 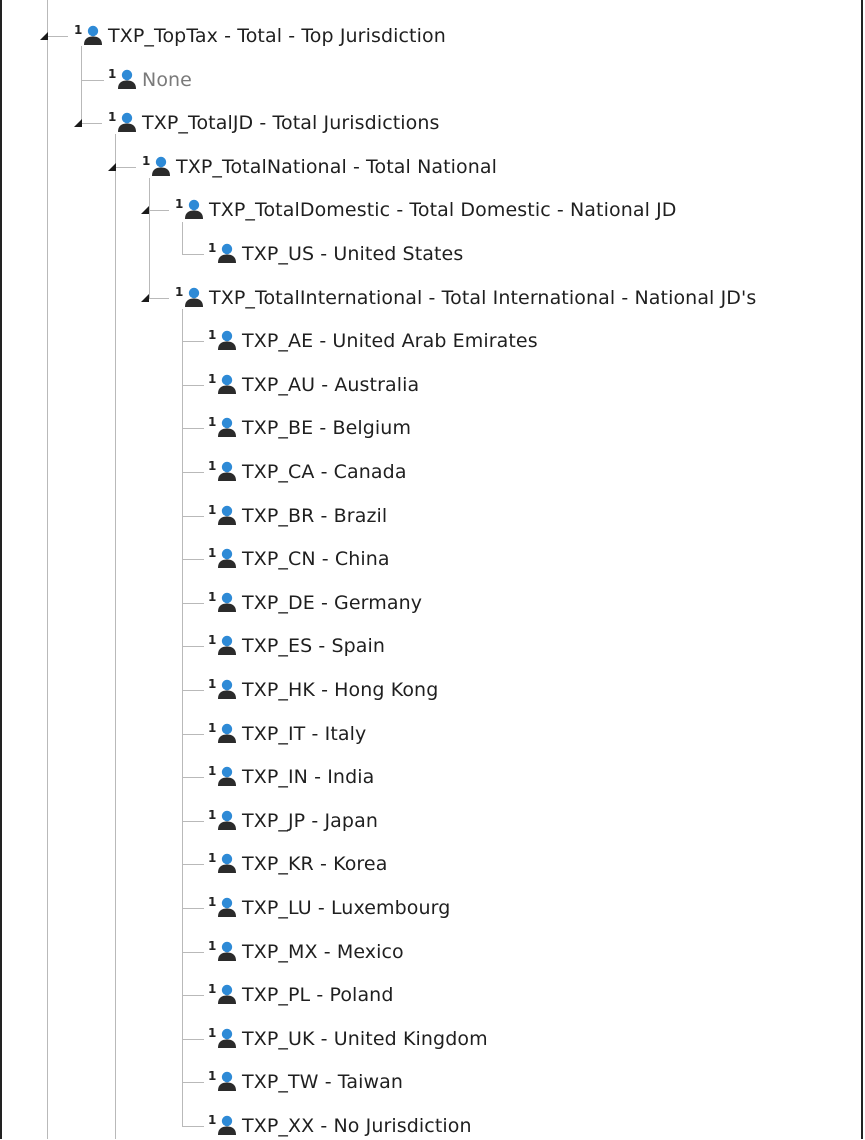 I want to click on tree-node-cn: 1 TXP_CN - China, so click(x=299, y=559).